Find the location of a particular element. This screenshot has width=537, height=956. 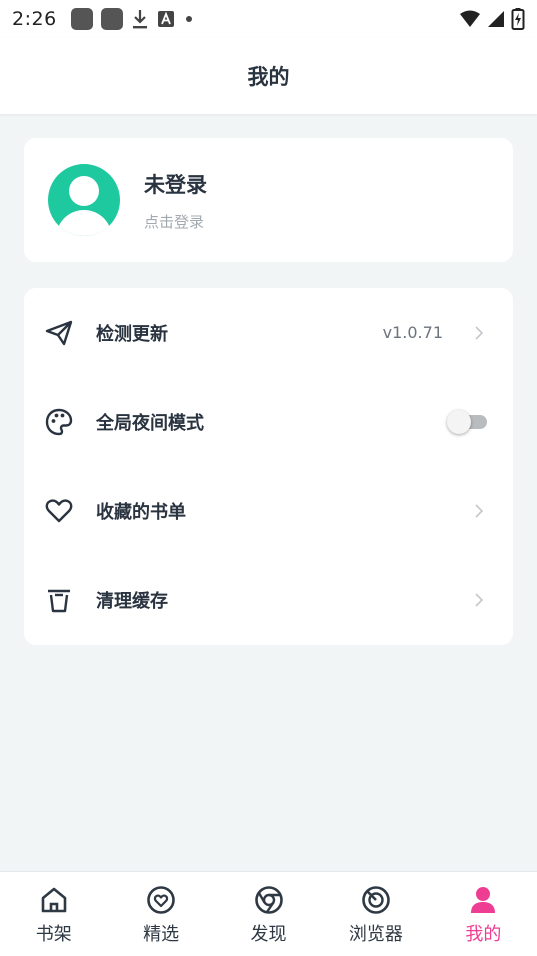

menu-item-favorites: 收藏的书单 is located at coordinates (268, 510).